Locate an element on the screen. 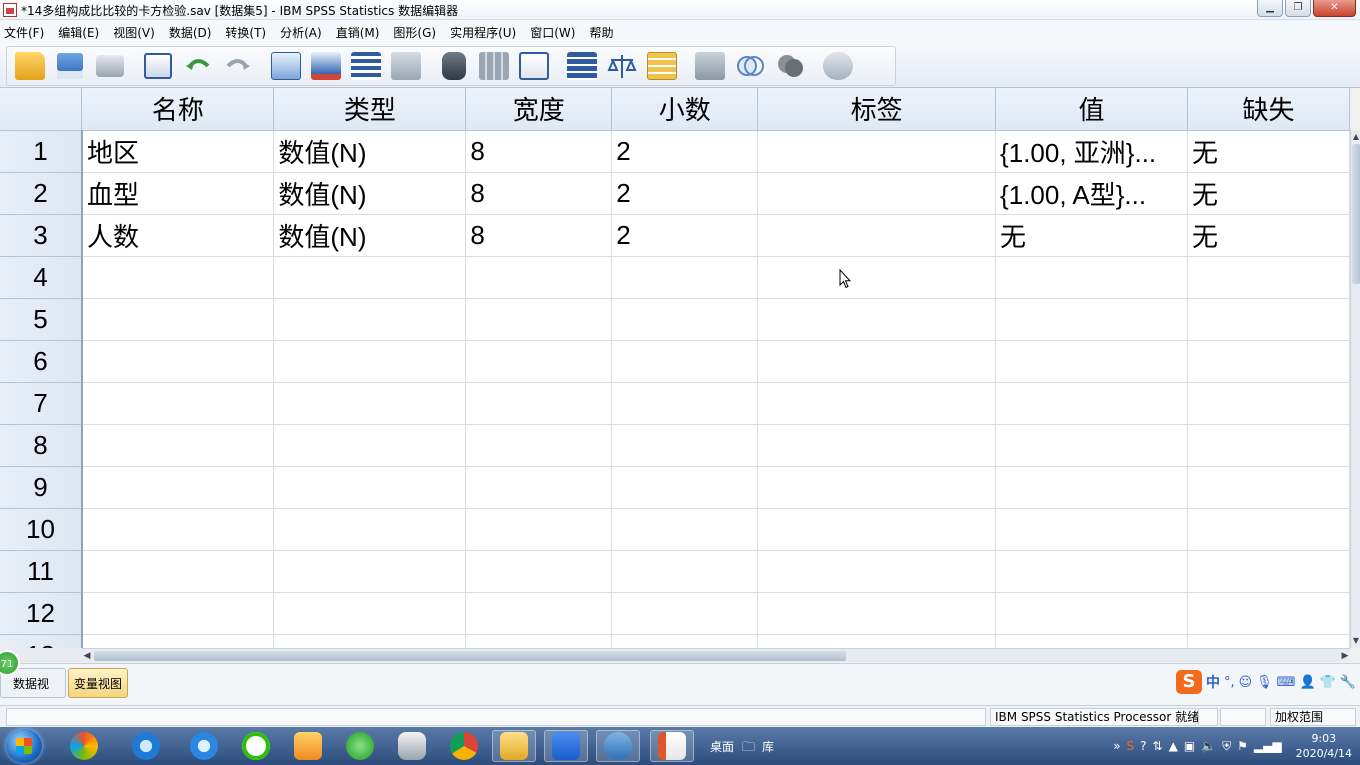 This screenshot has width=1360, height=765. show-all-variables-icon is located at coordinates (790, 66).